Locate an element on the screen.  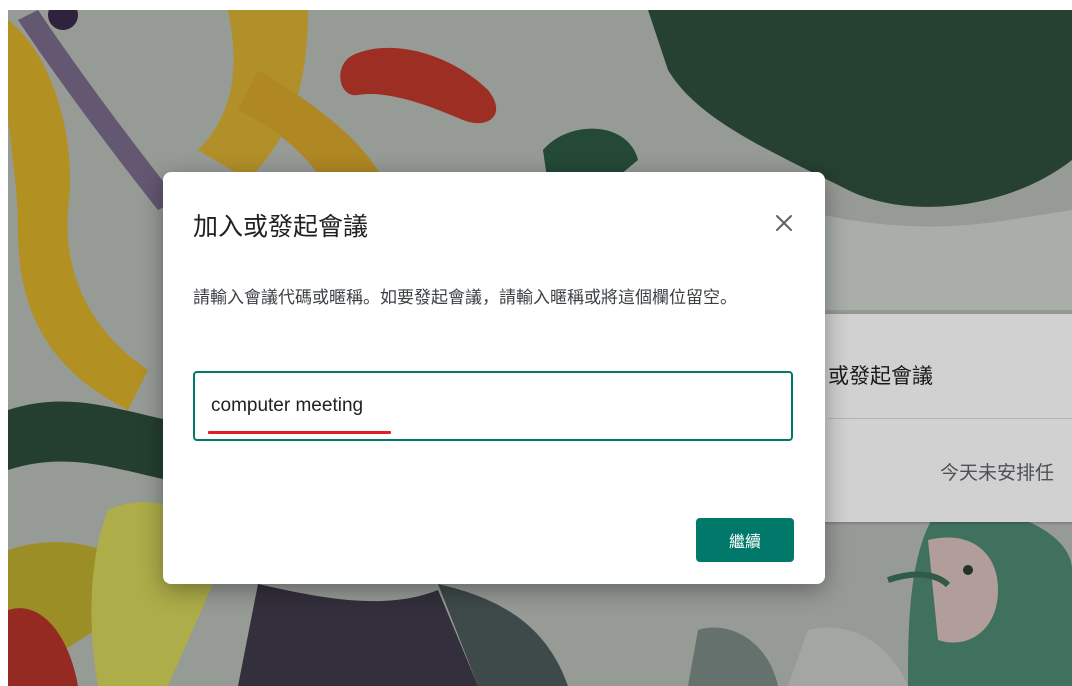
continue-button: 繼續 is located at coordinates (745, 540).